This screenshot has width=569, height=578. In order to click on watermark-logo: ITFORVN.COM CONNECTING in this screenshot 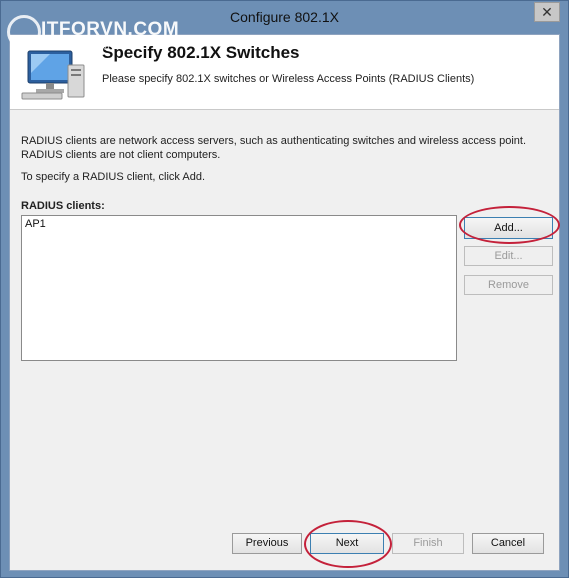, I will do `click(102, 34)`.